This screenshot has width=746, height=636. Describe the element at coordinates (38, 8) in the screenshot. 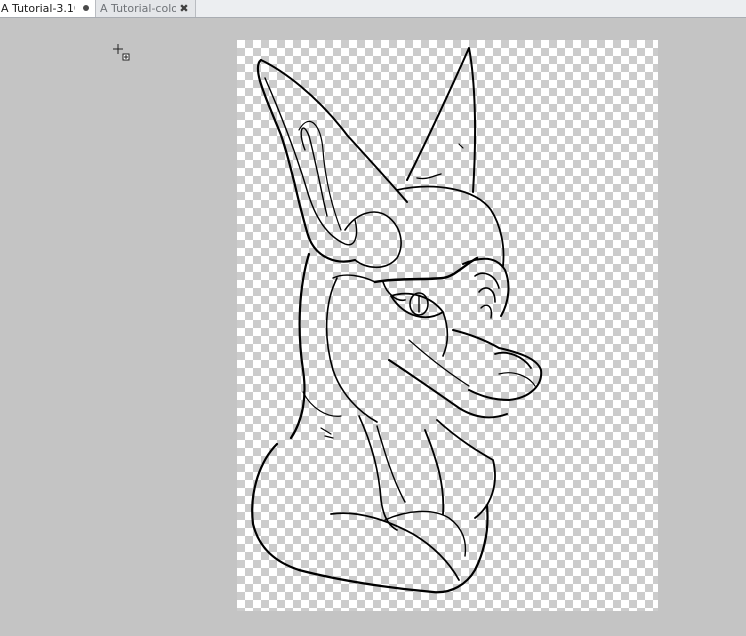

I see `tab-label: A Tutorial-3.10*` at that location.